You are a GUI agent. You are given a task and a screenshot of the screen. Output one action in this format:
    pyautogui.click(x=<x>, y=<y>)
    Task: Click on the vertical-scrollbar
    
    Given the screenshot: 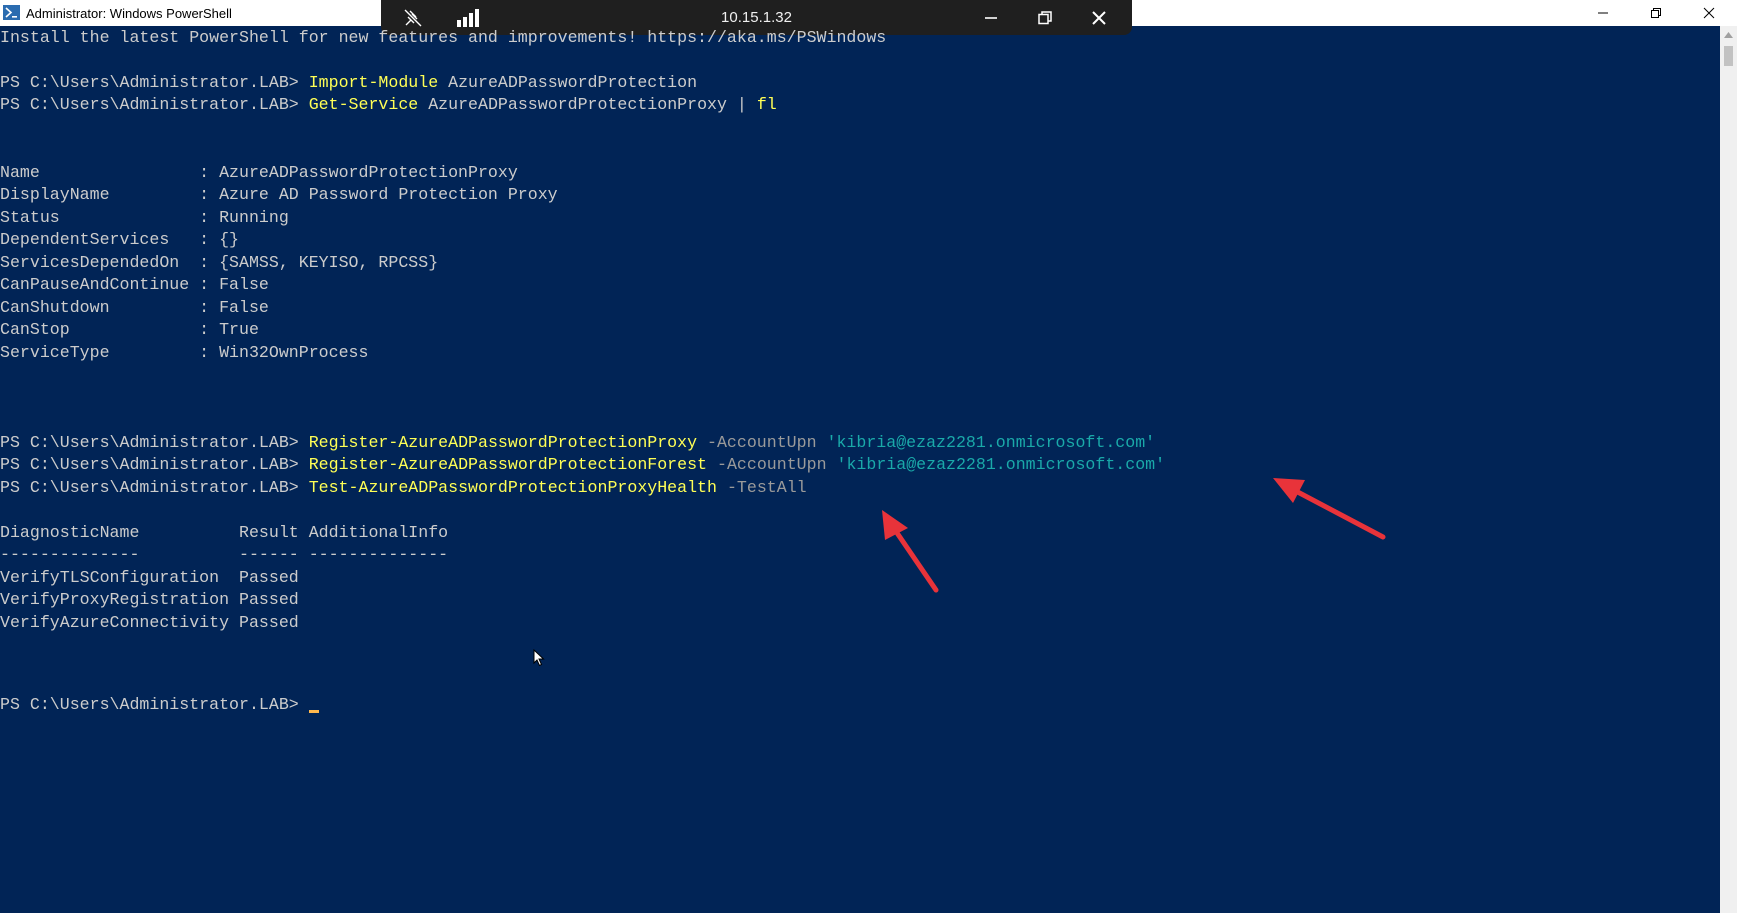 What is the action you would take?
    pyautogui.click(x=1728, y=469)
    